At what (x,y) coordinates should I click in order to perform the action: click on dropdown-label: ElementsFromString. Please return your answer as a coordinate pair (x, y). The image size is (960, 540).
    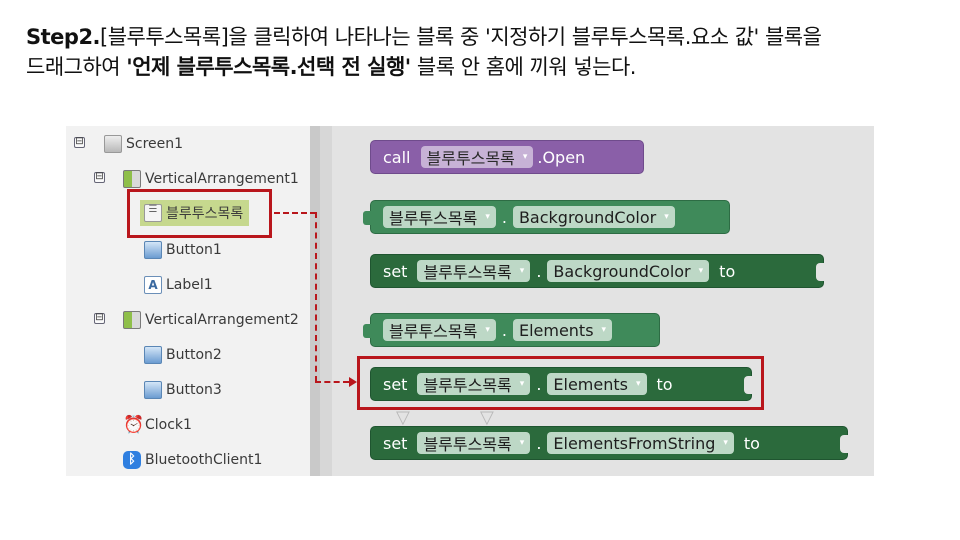
    Looking at the image, I should click on (634, 443).